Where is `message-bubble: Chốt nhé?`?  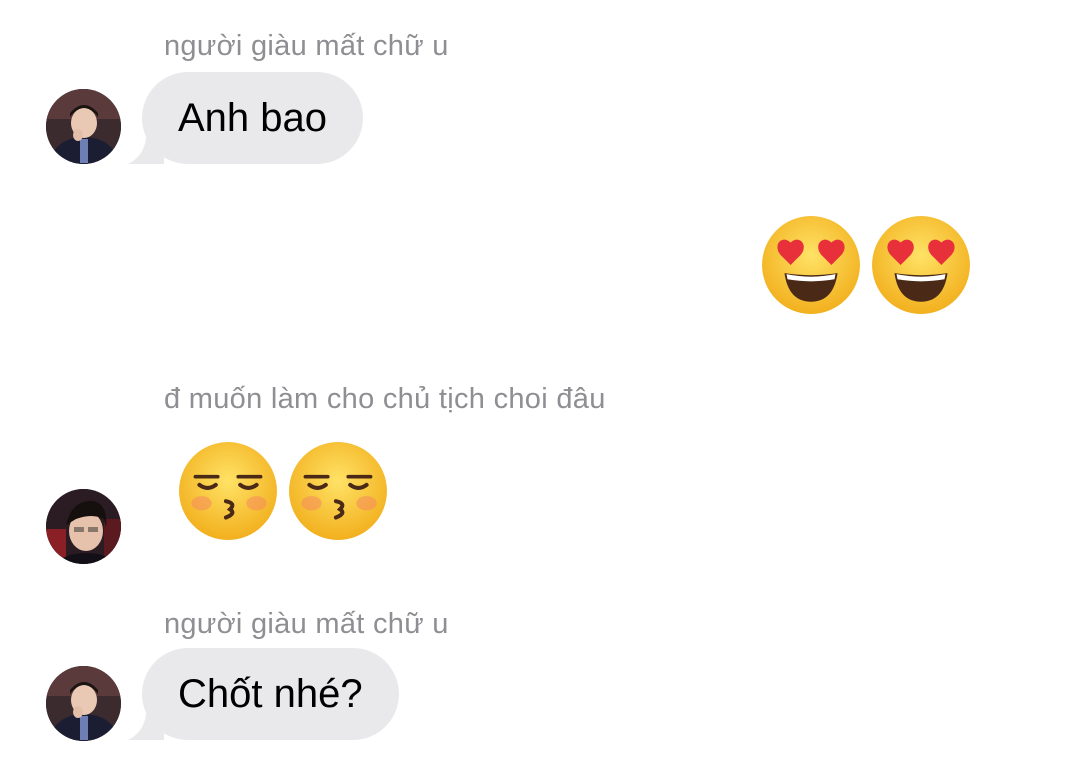
message-bubble: Chốt nhé? is located at coordinates (263, 694).